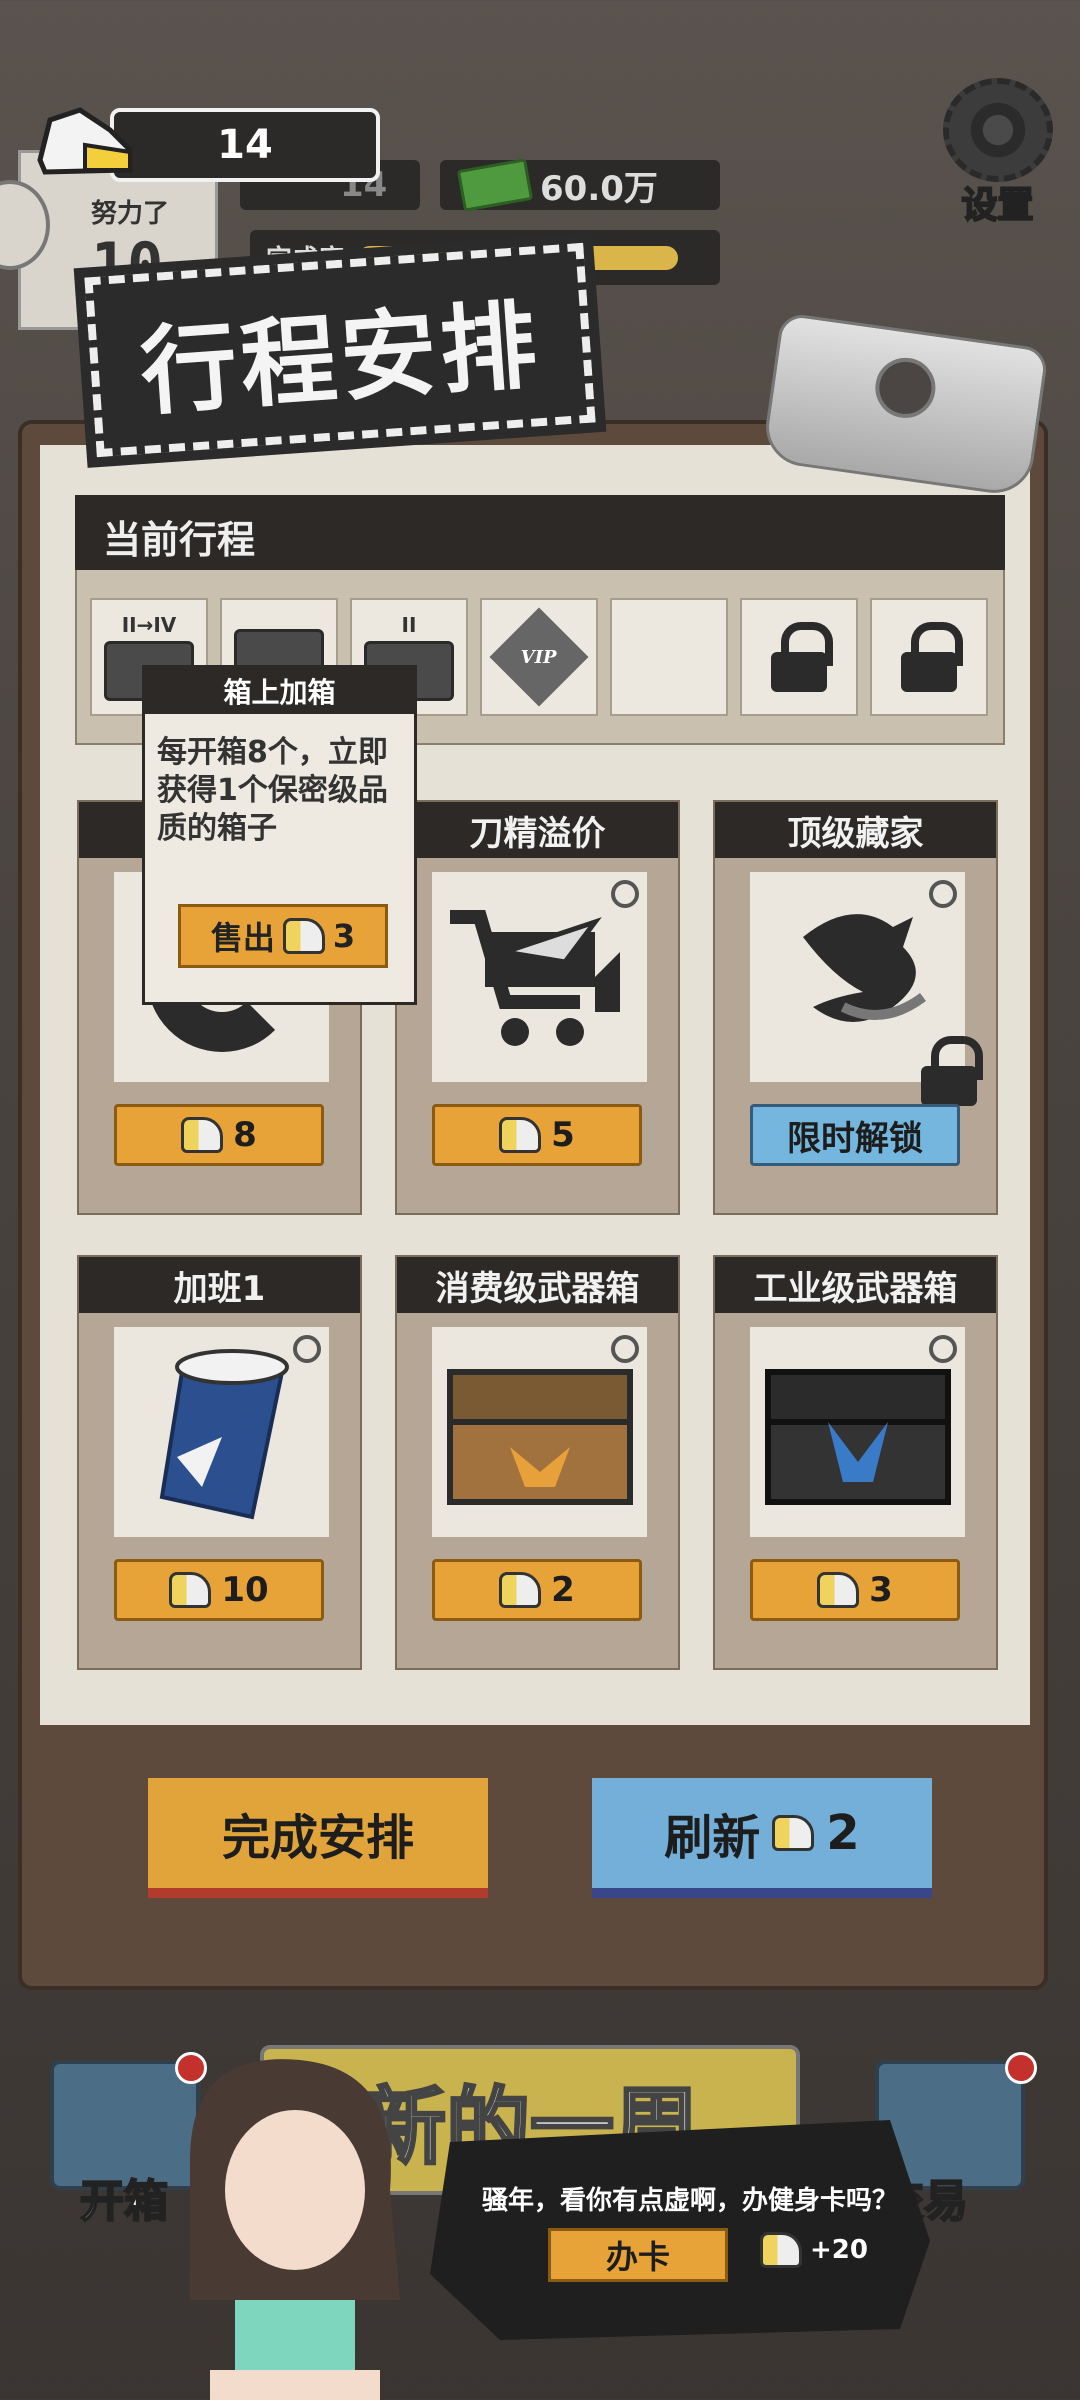  I want to click on plan-card-3: 顶级藏家 限时解锁, so click(855, 1007).